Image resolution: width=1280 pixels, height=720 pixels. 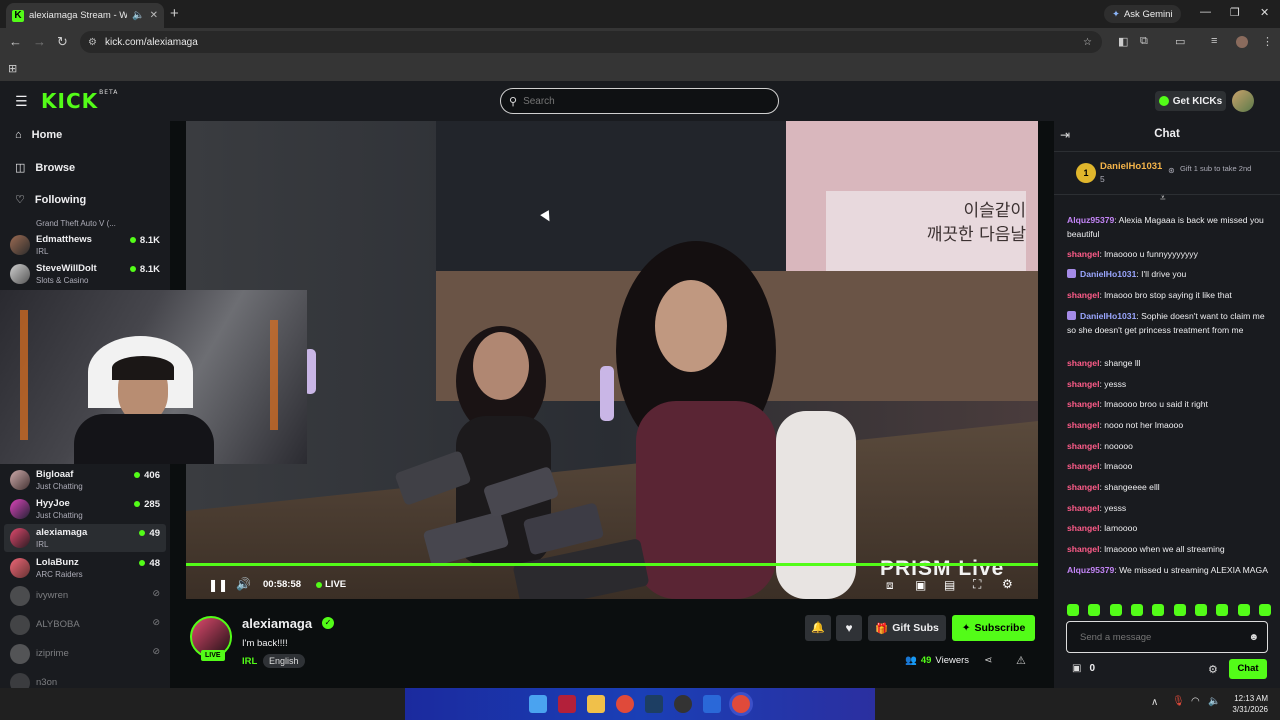 What do you see at coordinates (277, 623) in the screenshot?
I see `streamer-name: alexiamaga` at bounding box center [277, 623].